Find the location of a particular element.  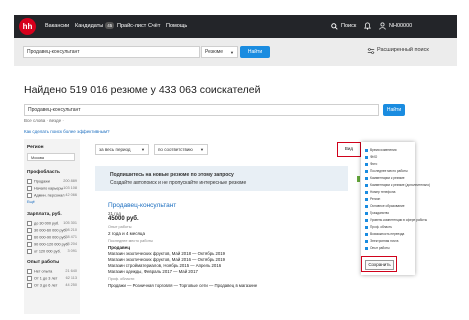

option-label: 60 000-90 000 руб. is located at coordinates (50, 237).